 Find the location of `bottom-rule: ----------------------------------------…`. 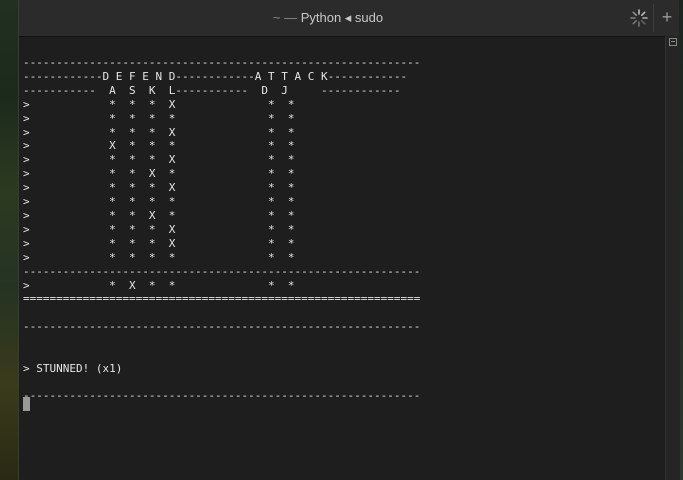

bottom-rule: ----------------------------------------… is located at coordinates (222, 395).